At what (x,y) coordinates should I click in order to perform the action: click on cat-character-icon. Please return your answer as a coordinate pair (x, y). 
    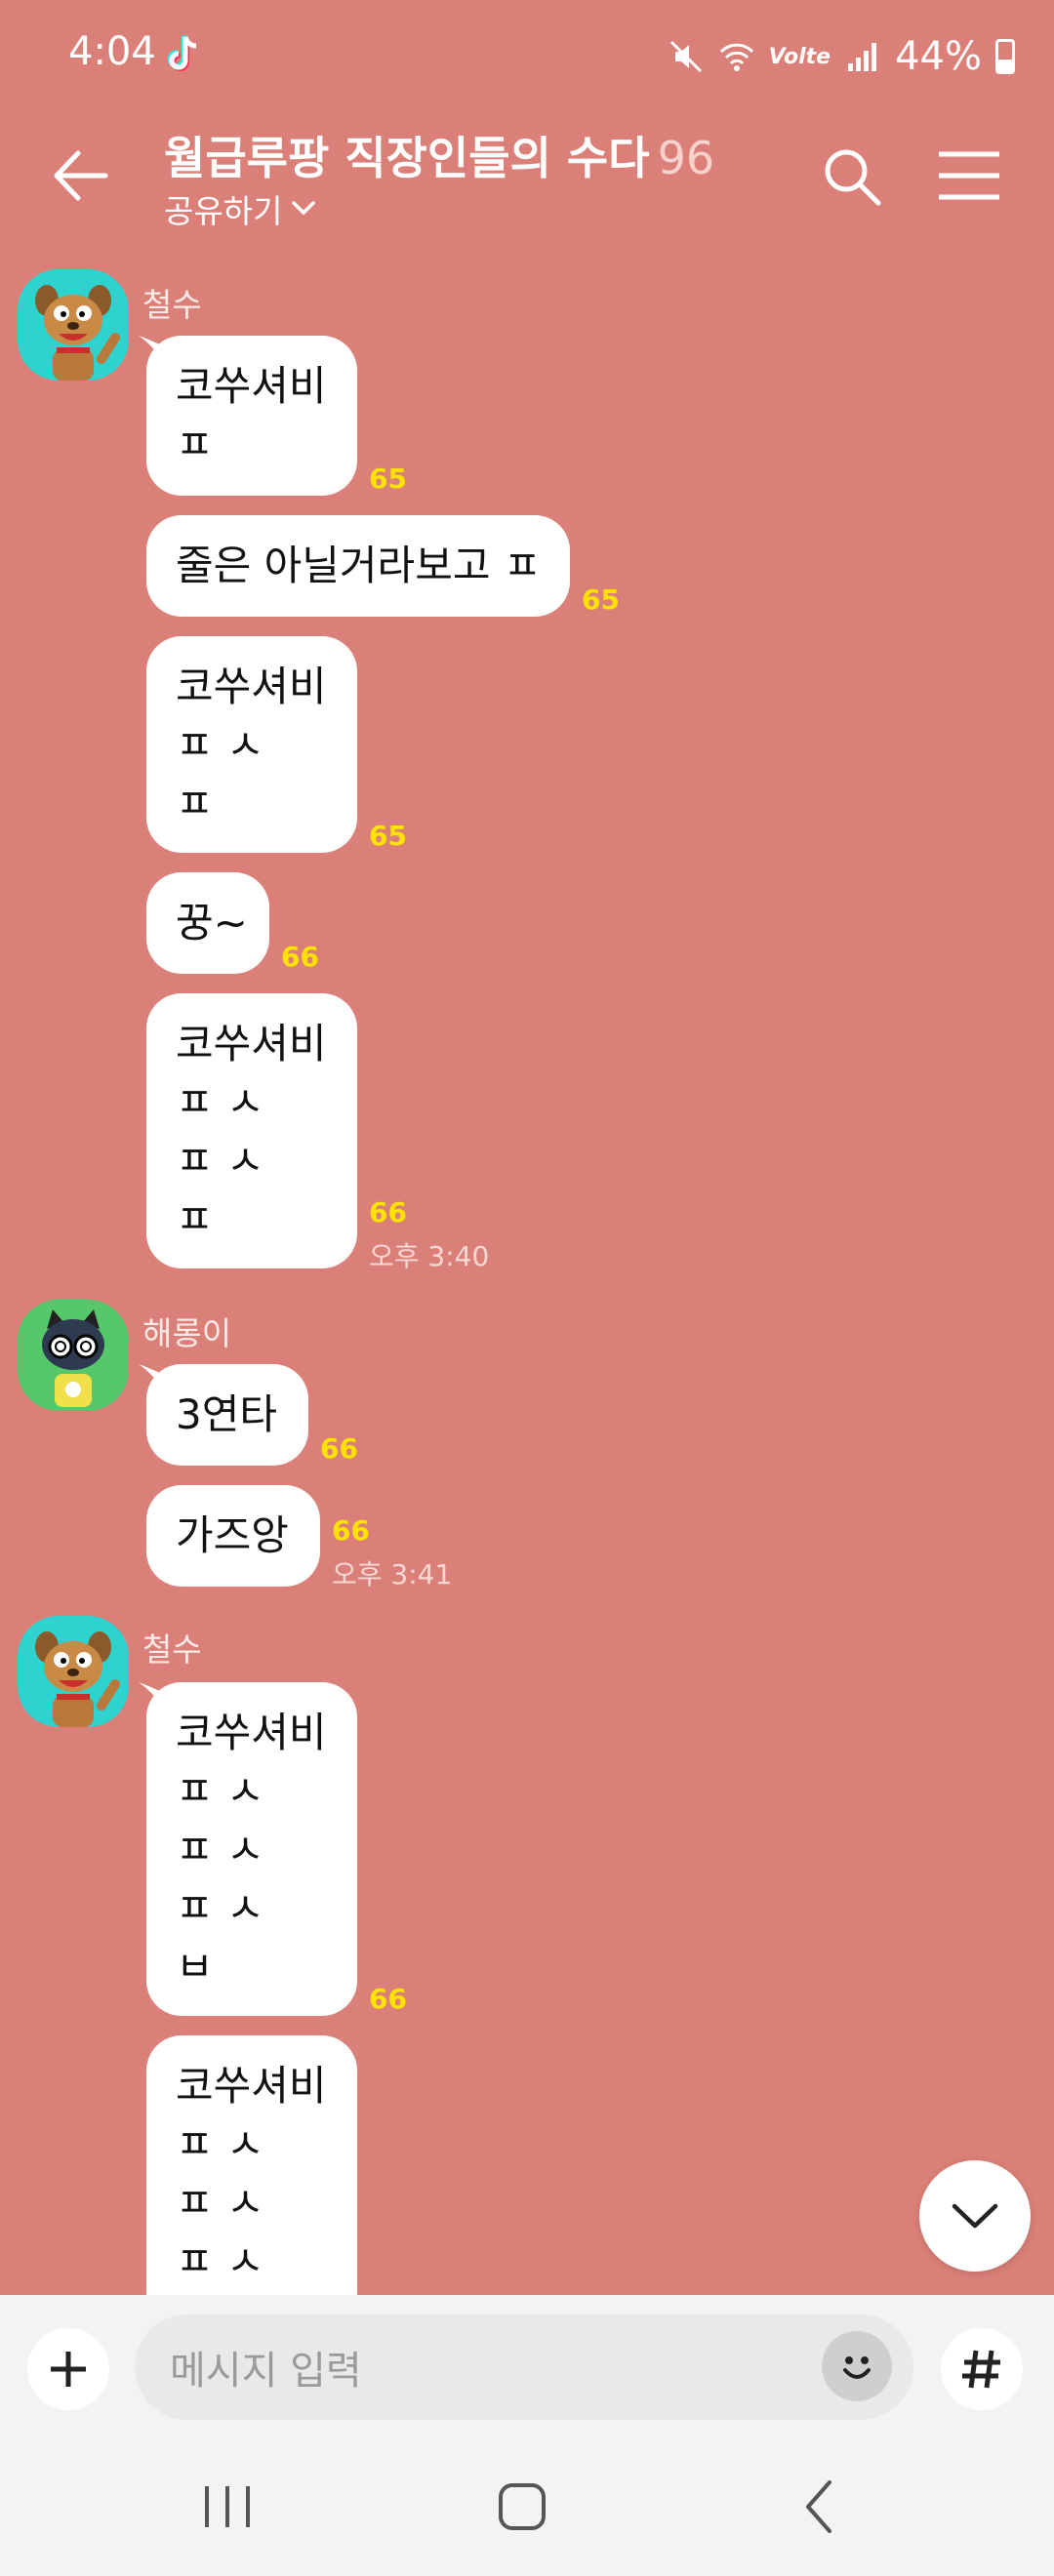
    Looking at the image, I should click on (73, 1358).